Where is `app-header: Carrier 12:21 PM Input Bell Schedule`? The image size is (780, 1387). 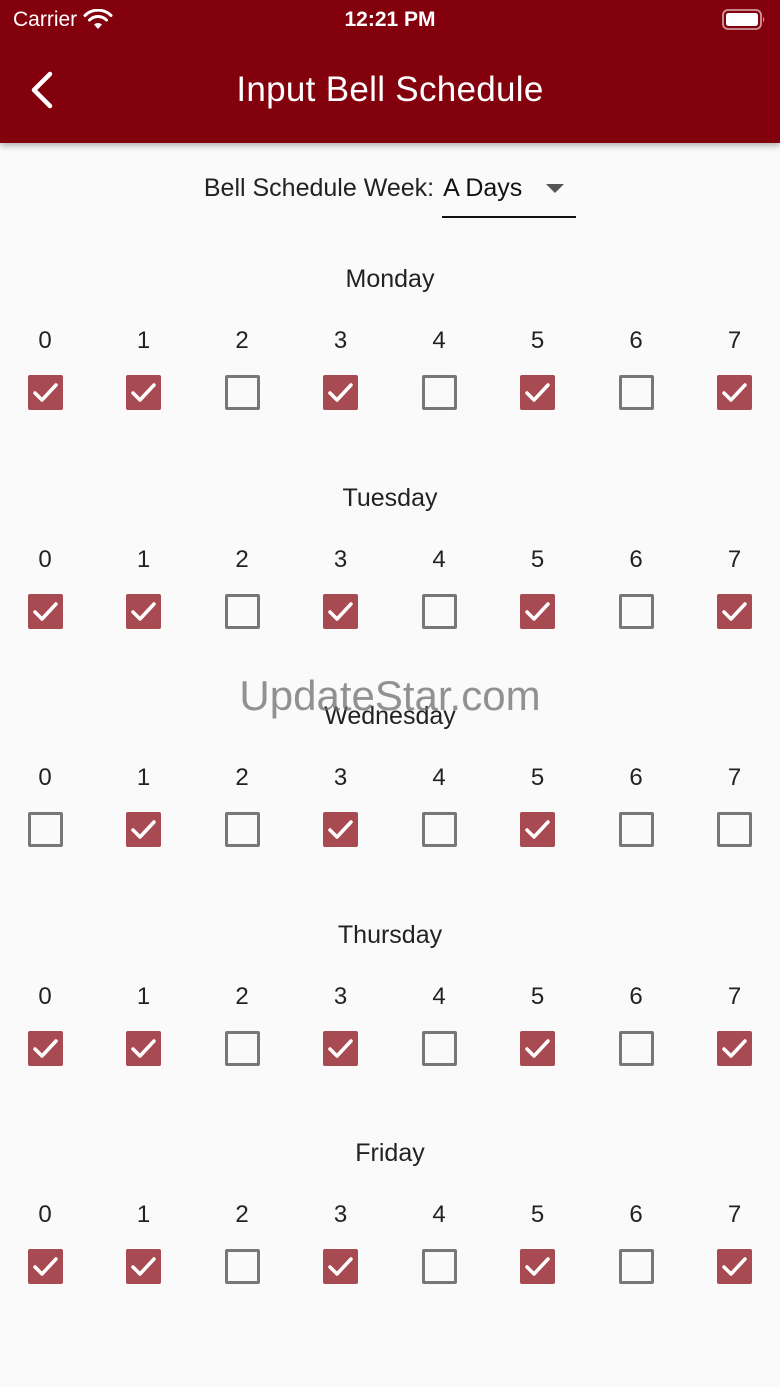
app-header: Carrier 12:21 PM Input Bell Schedule is located at coordinates (390, 71).